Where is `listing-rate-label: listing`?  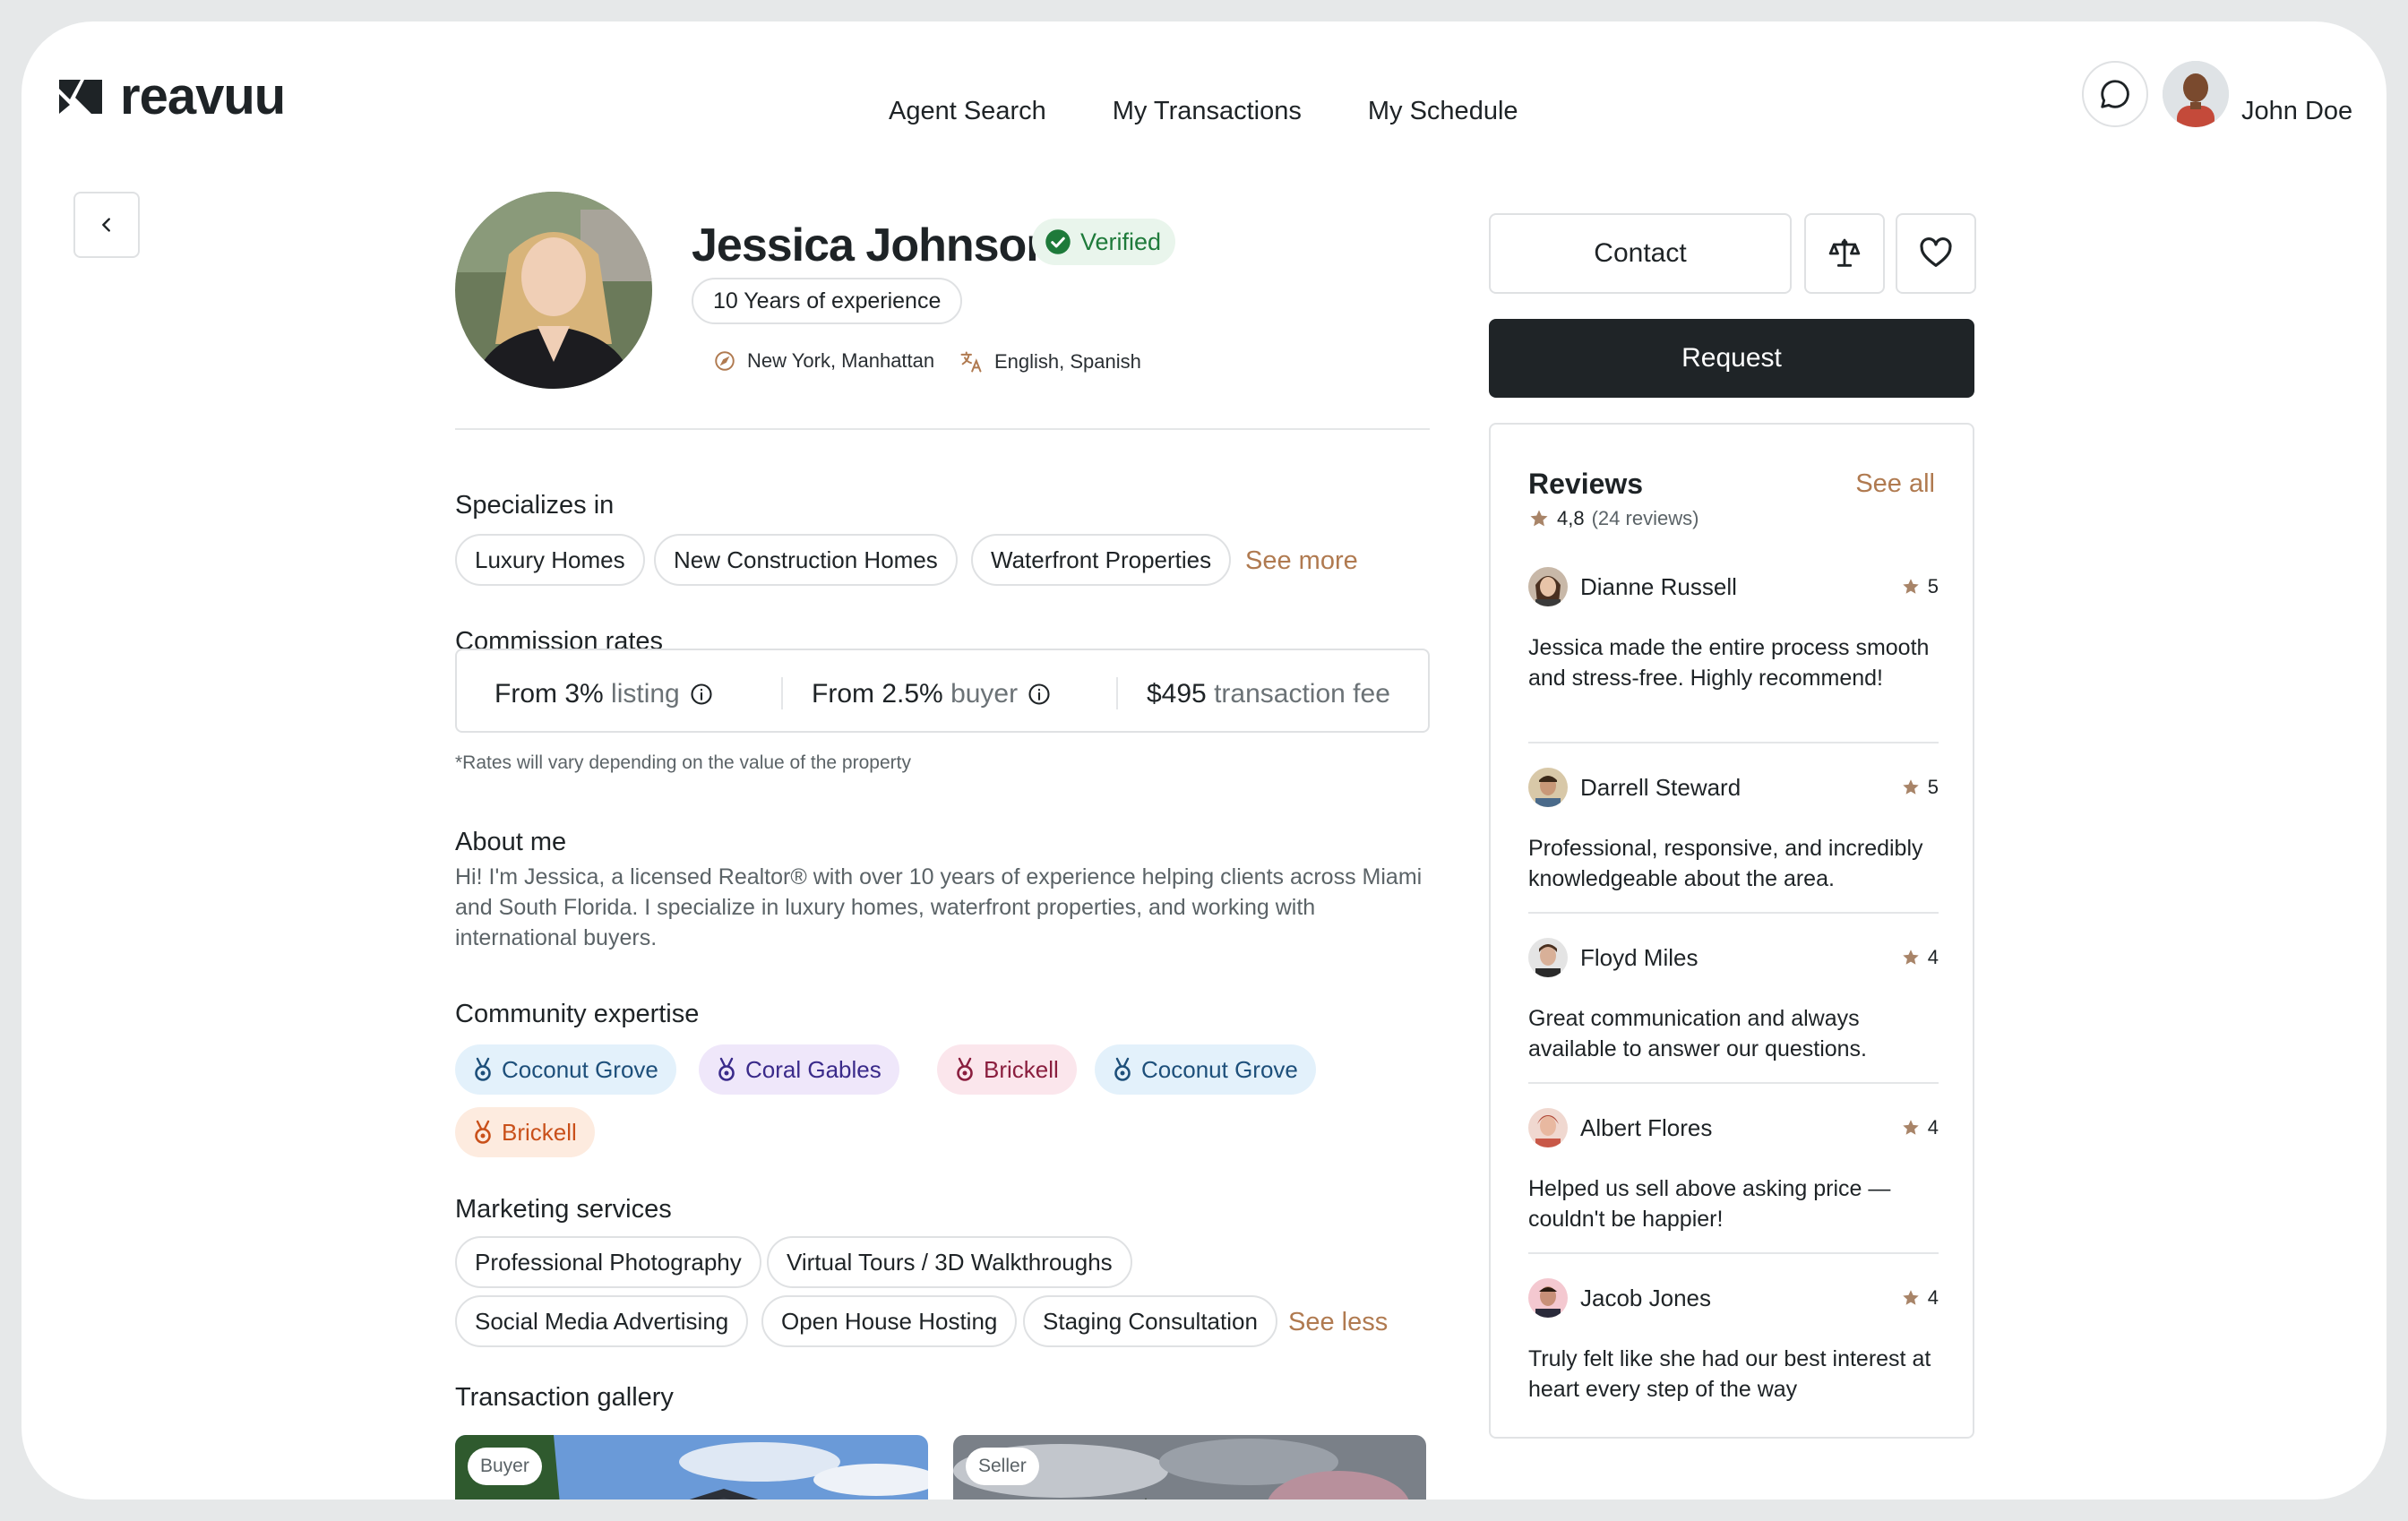
listing-rate-label: listing is located at coordinates (645, 694).